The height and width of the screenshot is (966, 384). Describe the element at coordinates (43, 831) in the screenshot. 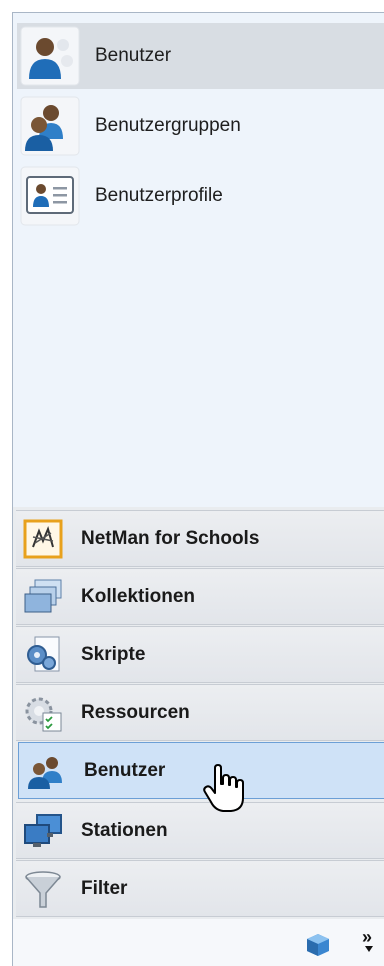

I see `stations-icon` at that location.